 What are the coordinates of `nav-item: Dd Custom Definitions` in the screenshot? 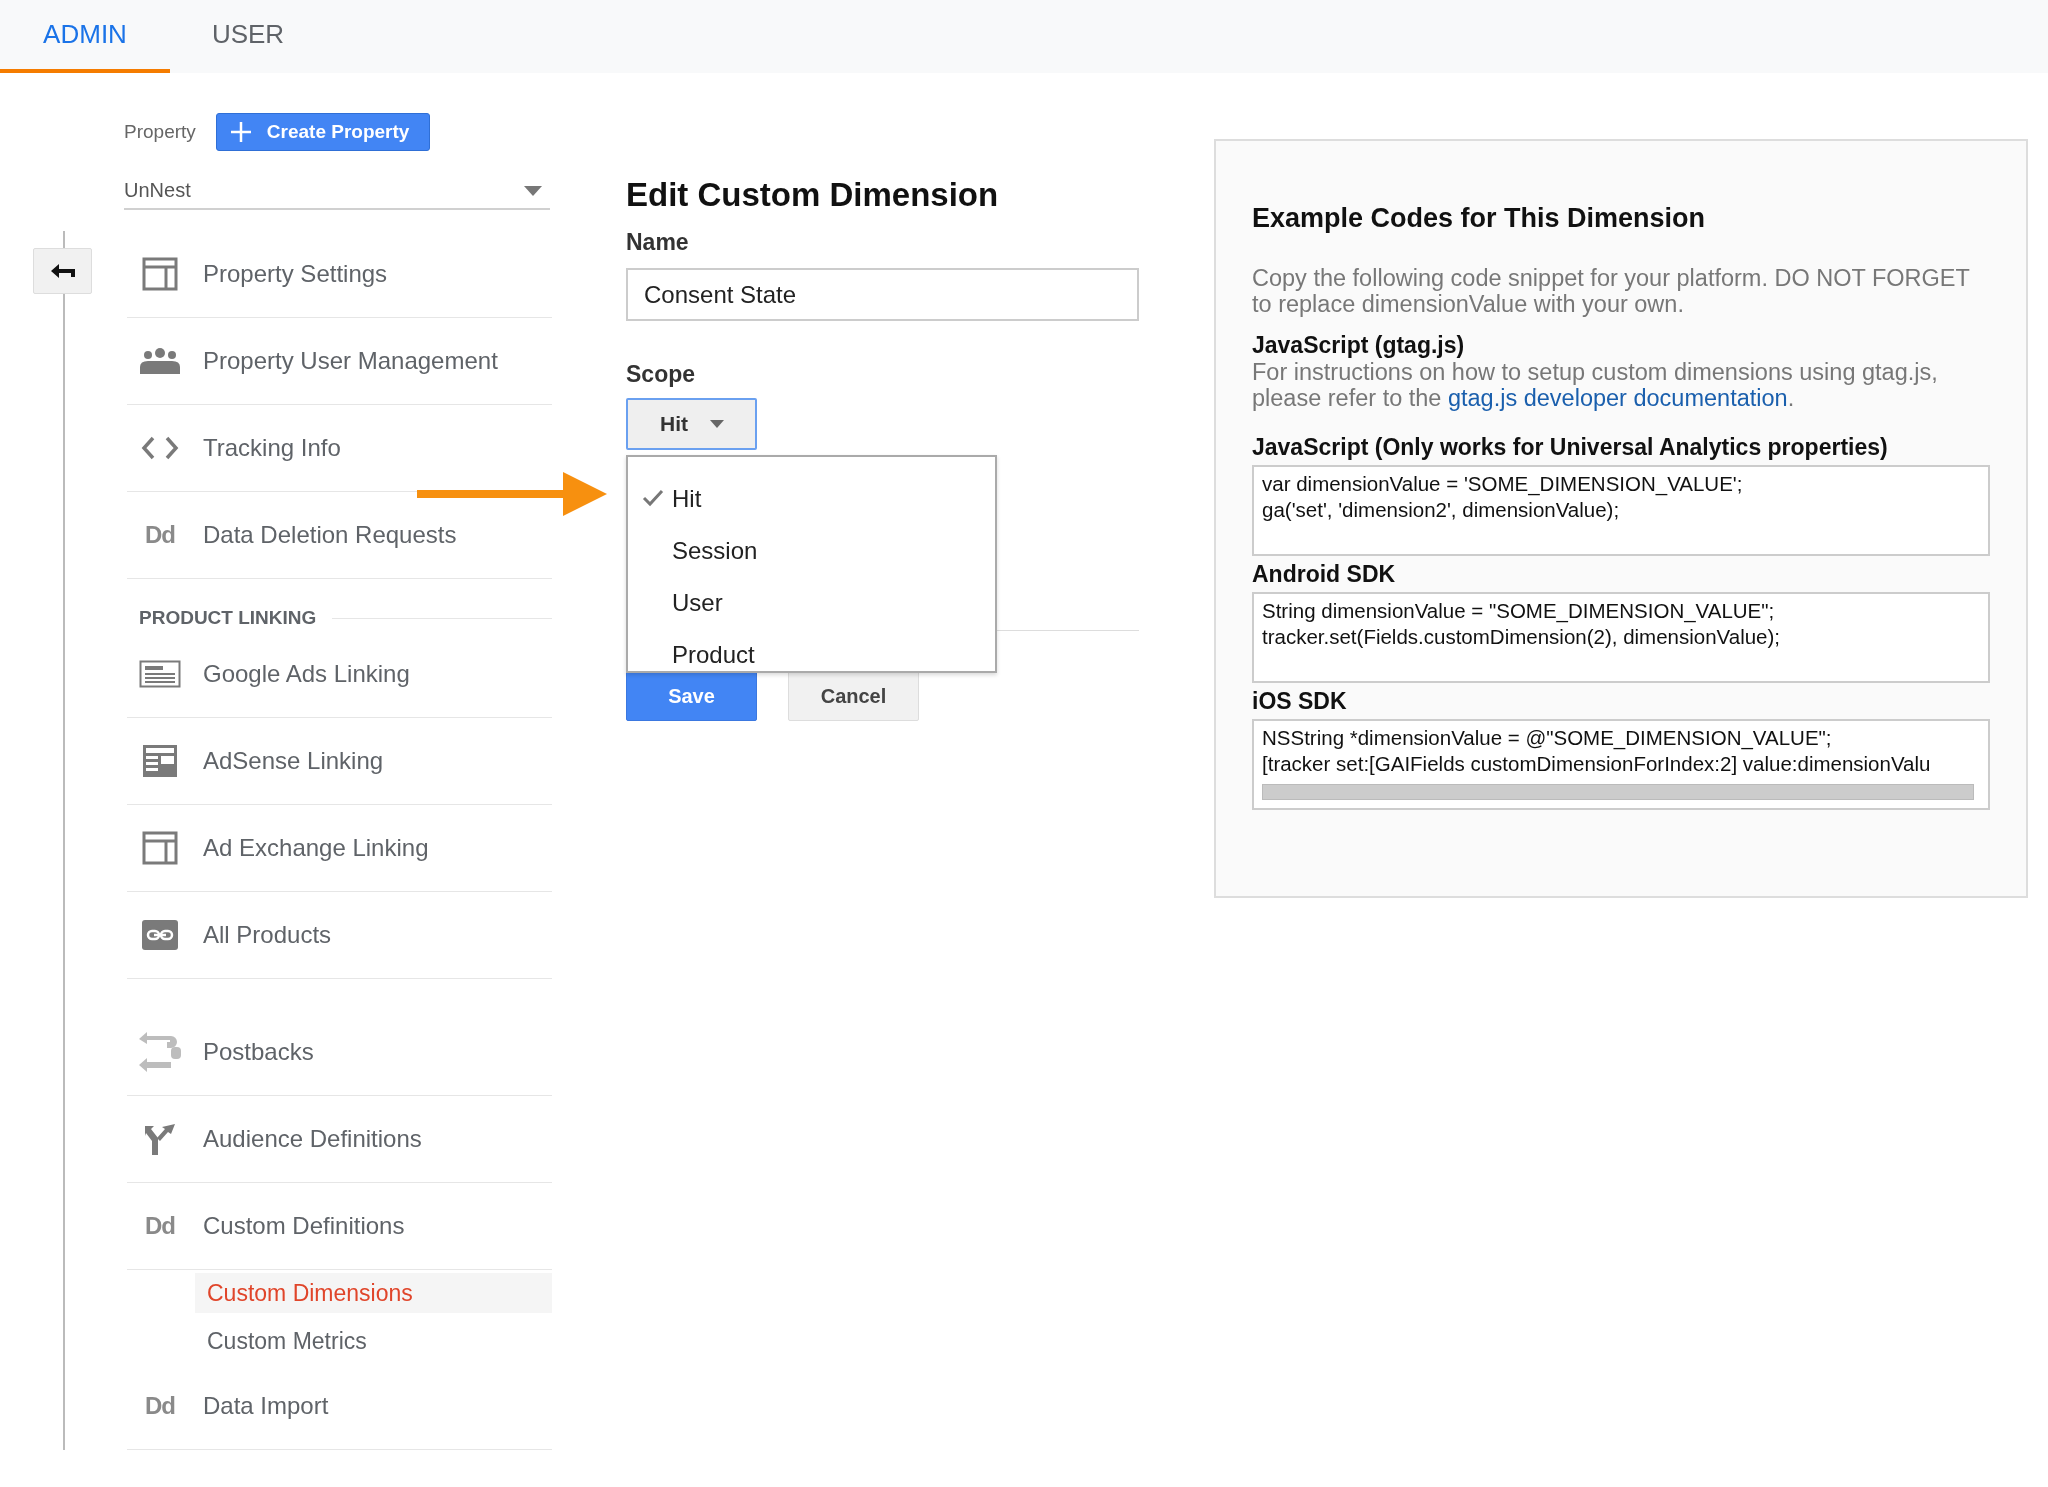 It's located at (339, 1226).